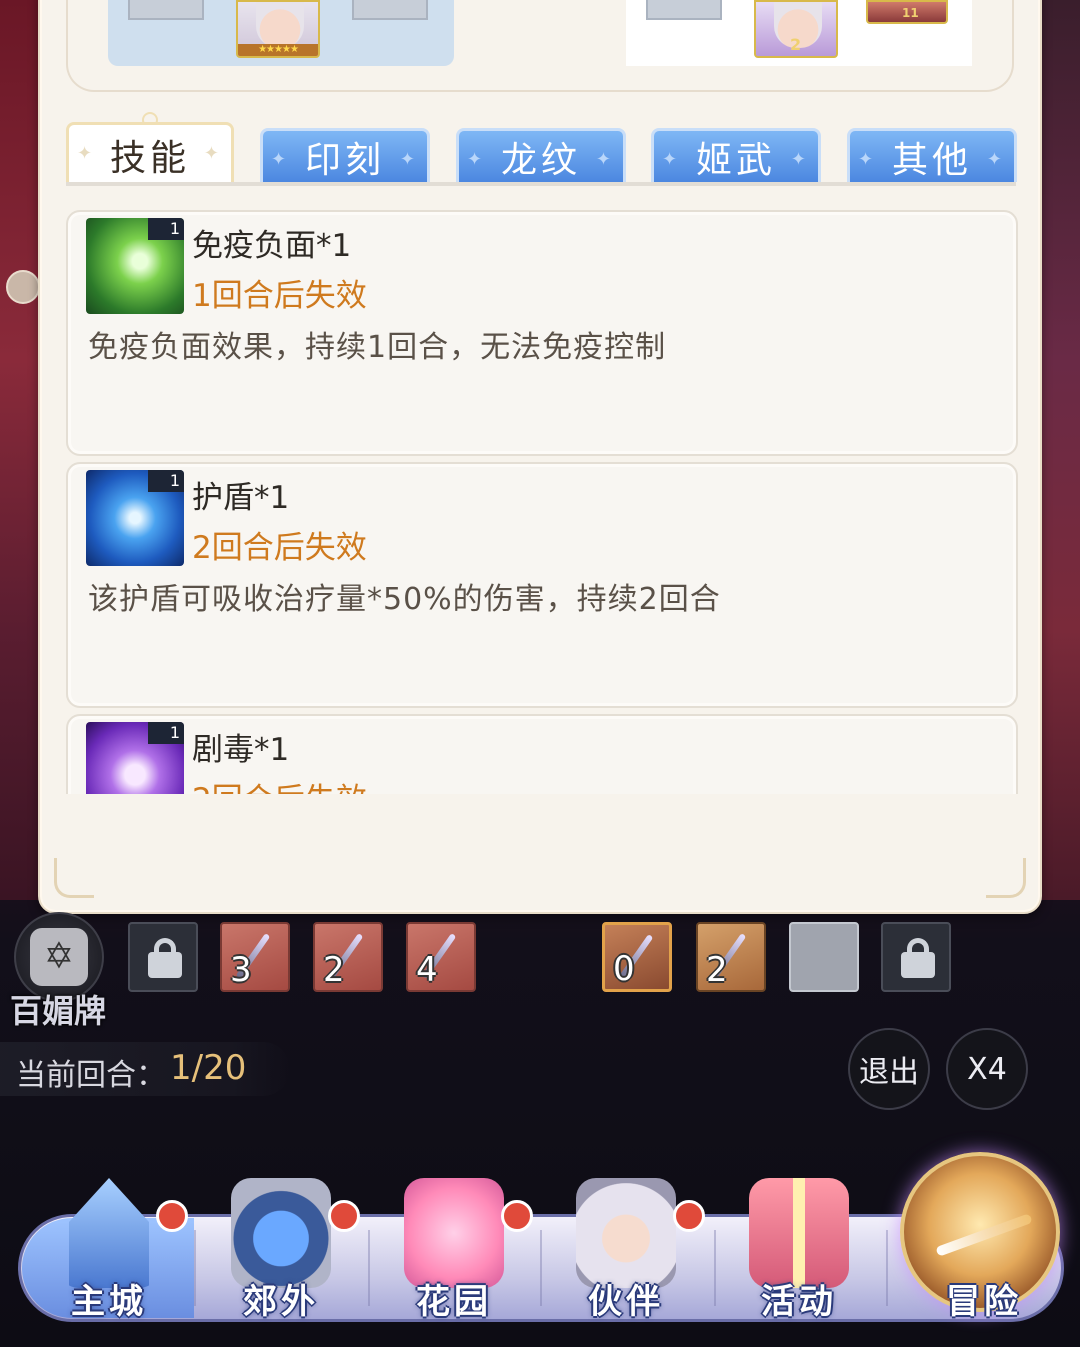 The height and width of the screenshot is (1347, 1080). I want to click on compass-icon, so click(984, 1235).